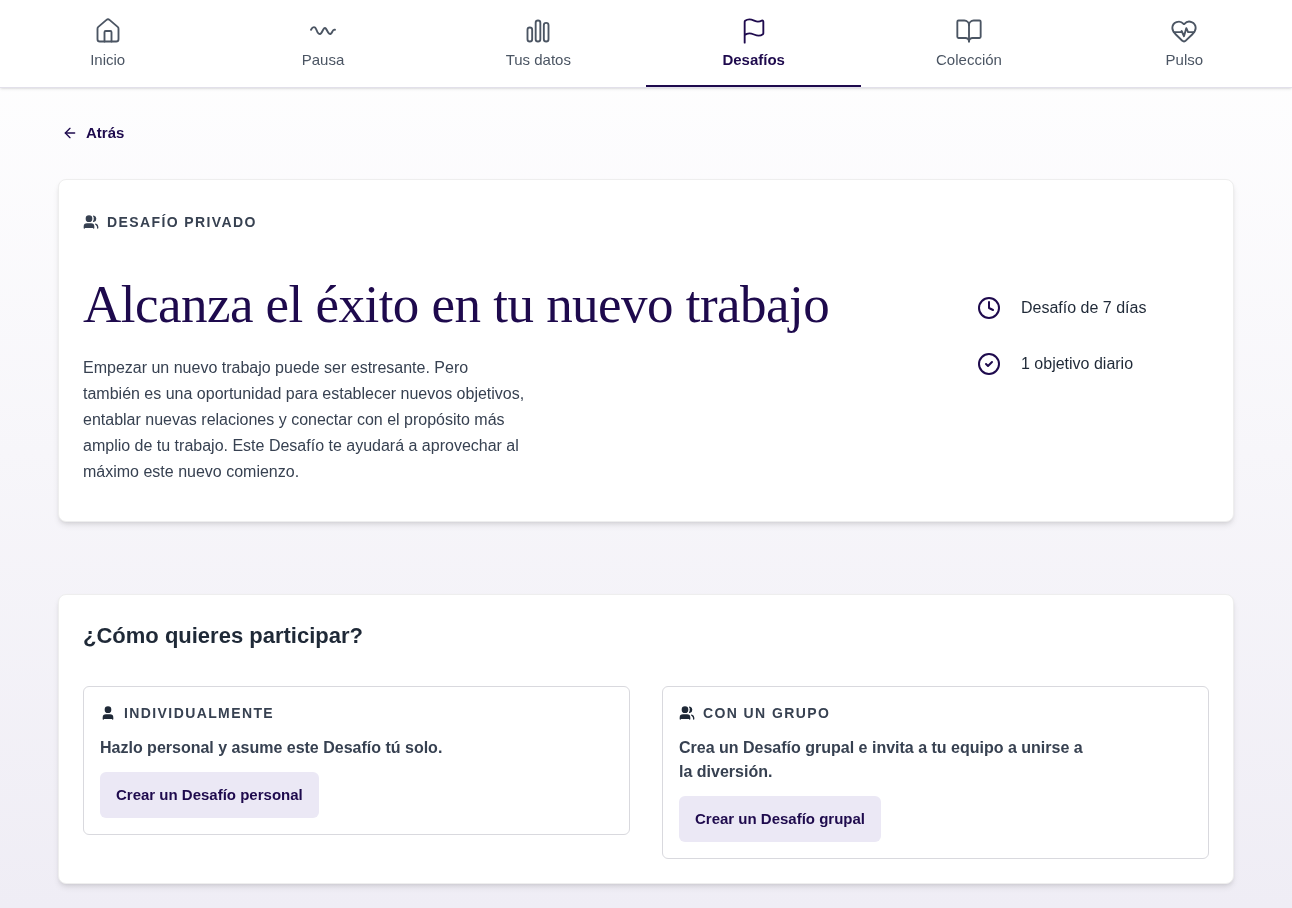  I want to click on challenge-fact: Desafío de 7 días, so click(1084, 307).